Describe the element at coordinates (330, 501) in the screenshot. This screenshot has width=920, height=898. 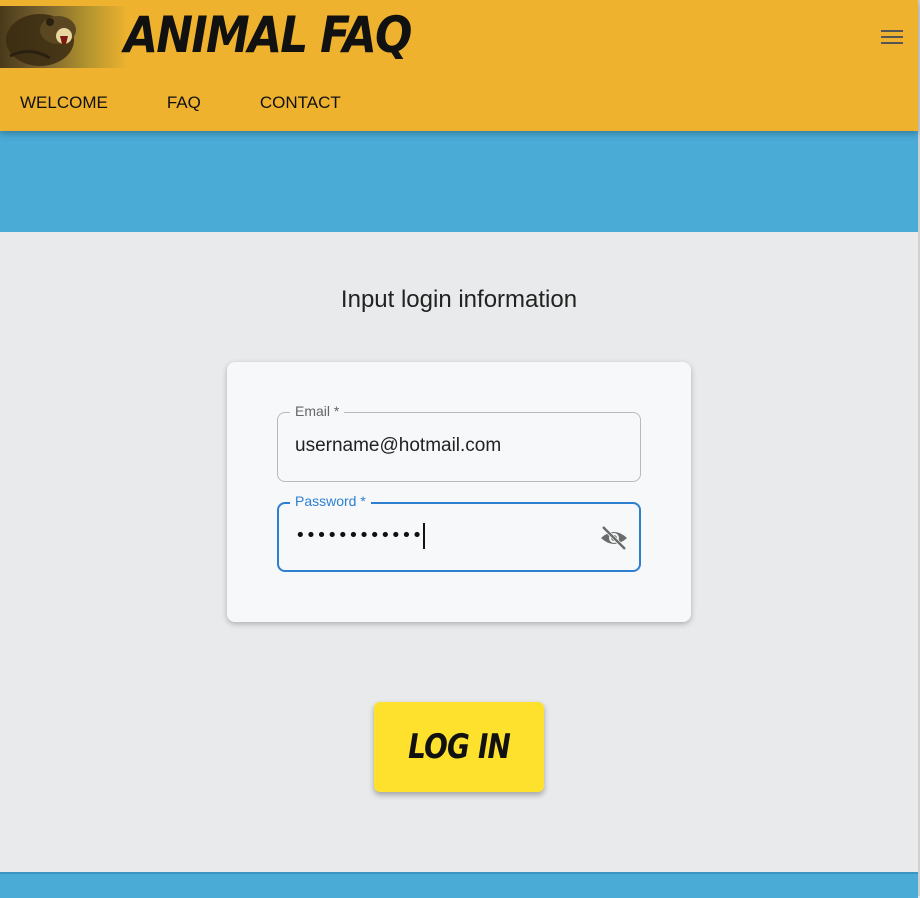
I see `password-label: Password *` at that location.